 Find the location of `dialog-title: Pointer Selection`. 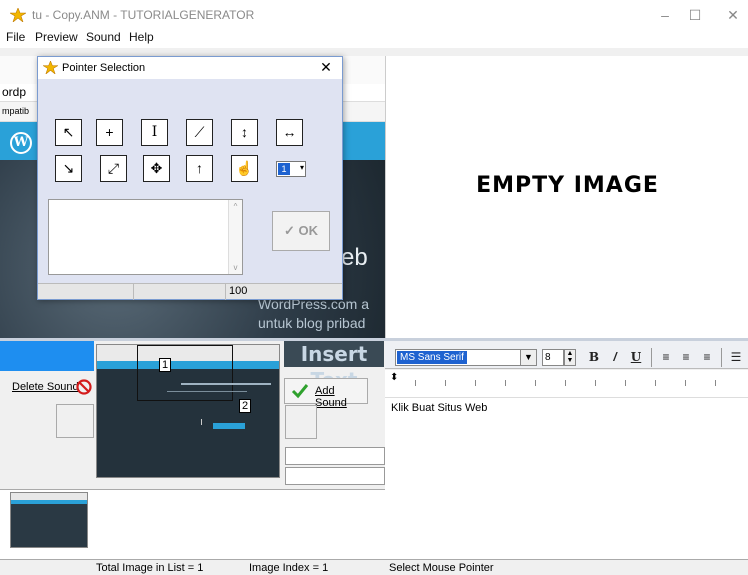

dialog-title: Pointer Selection is located at coordinates (104, 68).